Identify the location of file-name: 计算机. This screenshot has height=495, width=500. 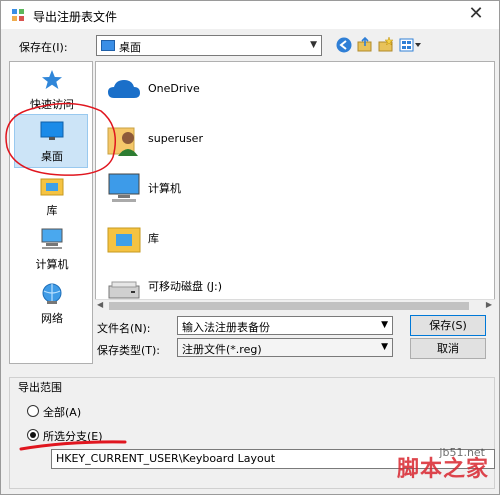
(164, 188).